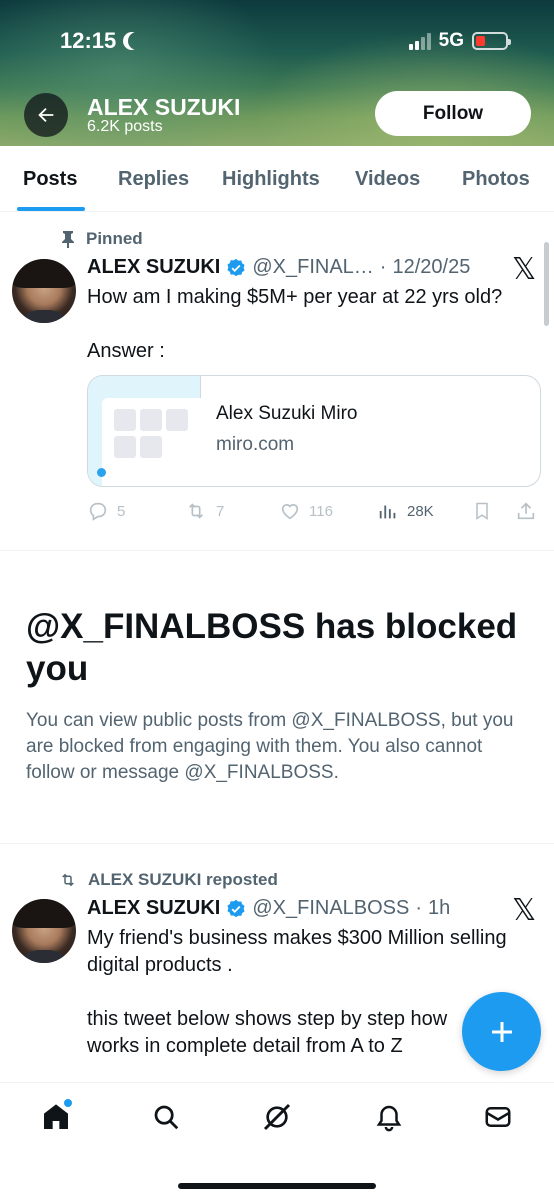 The height and width of the screenshot is (1200, 554). I want to click on search-icon, so click(166, 1117).